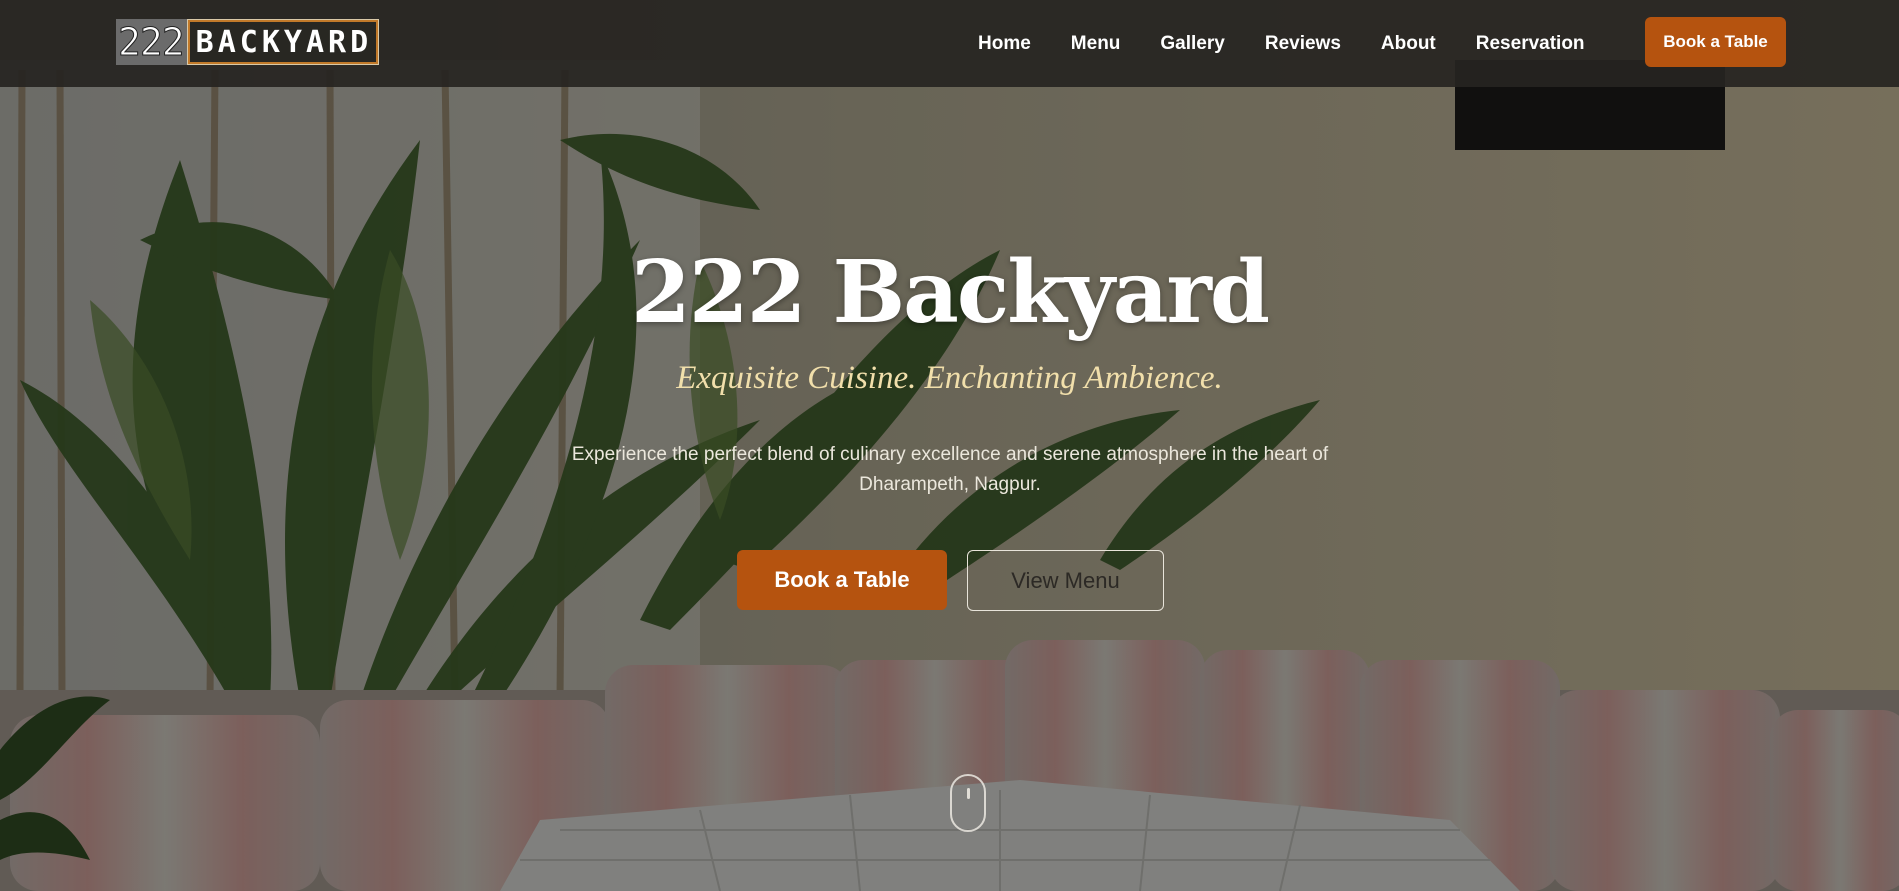 This screenshot has height=891, width=1899. I want to click on hero-buttons: Book a Table View Menu, so click(950, 580).